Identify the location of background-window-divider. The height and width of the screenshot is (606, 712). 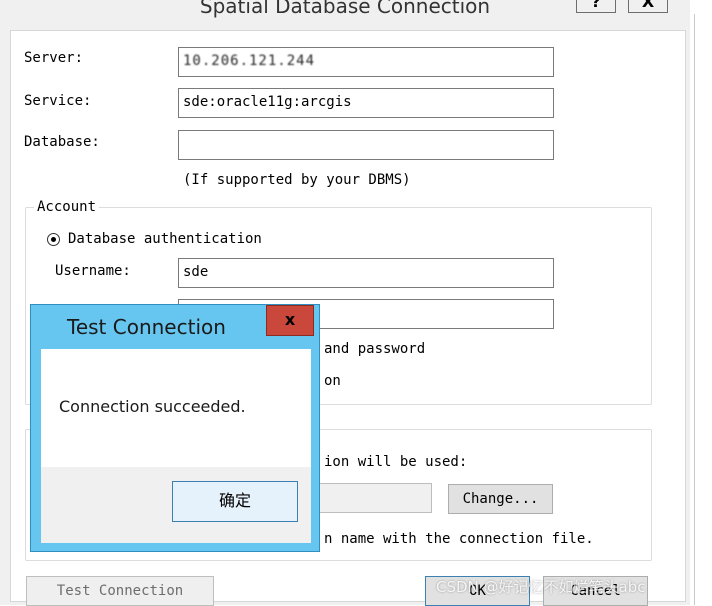
(694, 309).